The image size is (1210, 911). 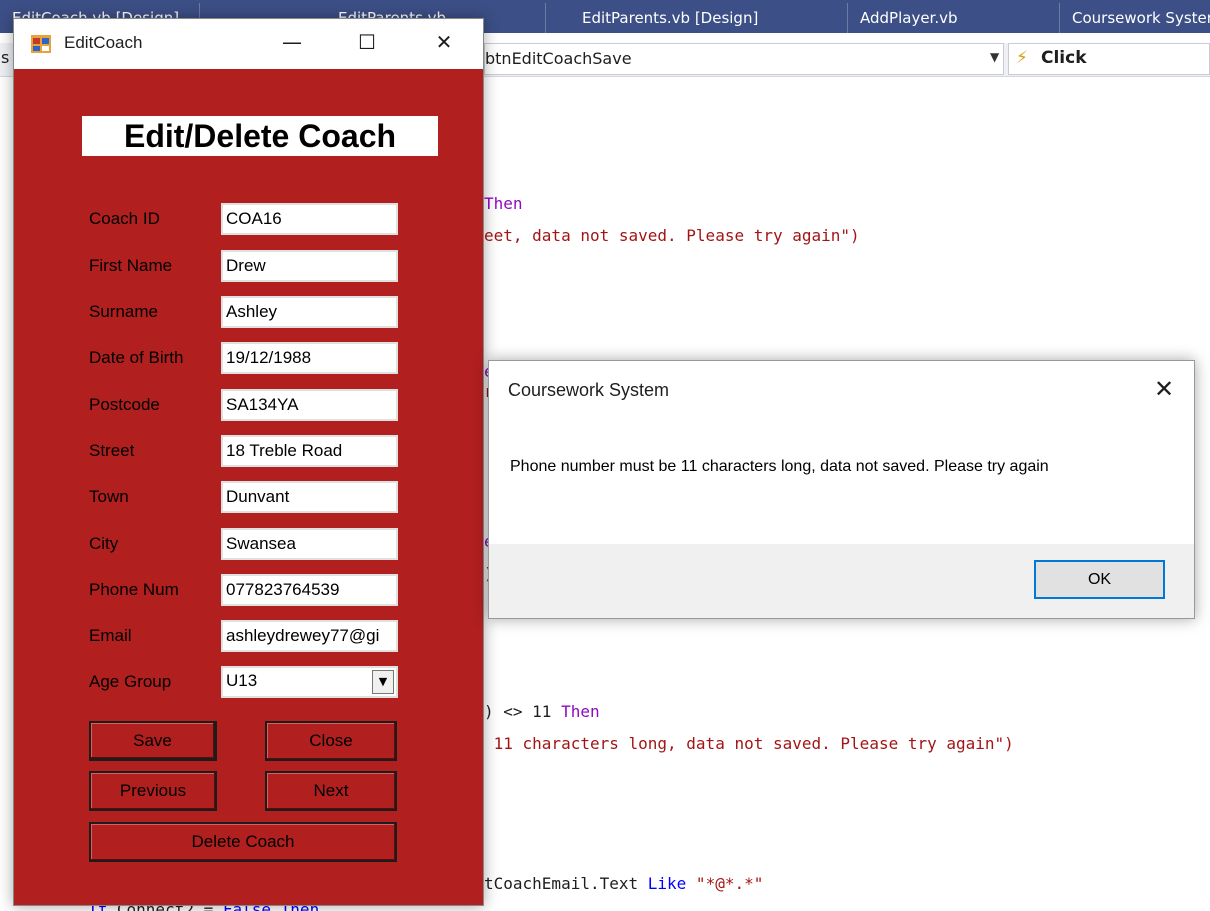 What do you see at coordinates (153, 791) in the screenshot?
I see `previous-button: Previous` at bounding box center [153, 791].